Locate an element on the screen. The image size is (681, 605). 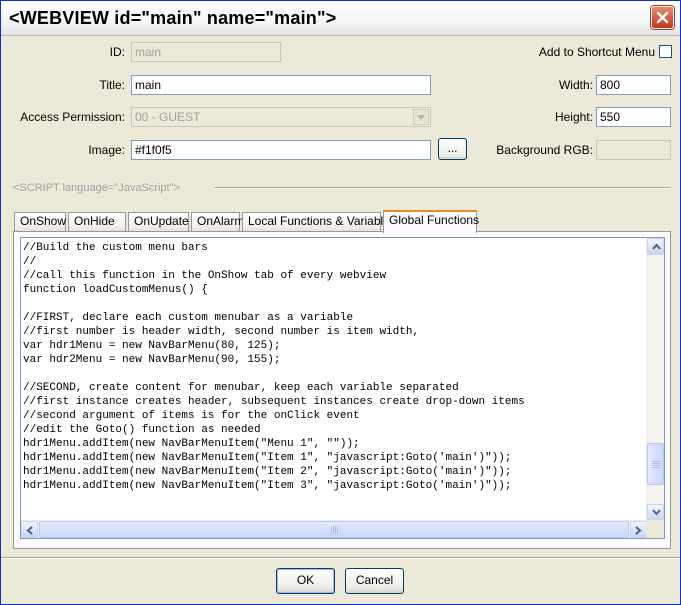
access-select: 00 - GUEST is located at coordinates (281, 117).